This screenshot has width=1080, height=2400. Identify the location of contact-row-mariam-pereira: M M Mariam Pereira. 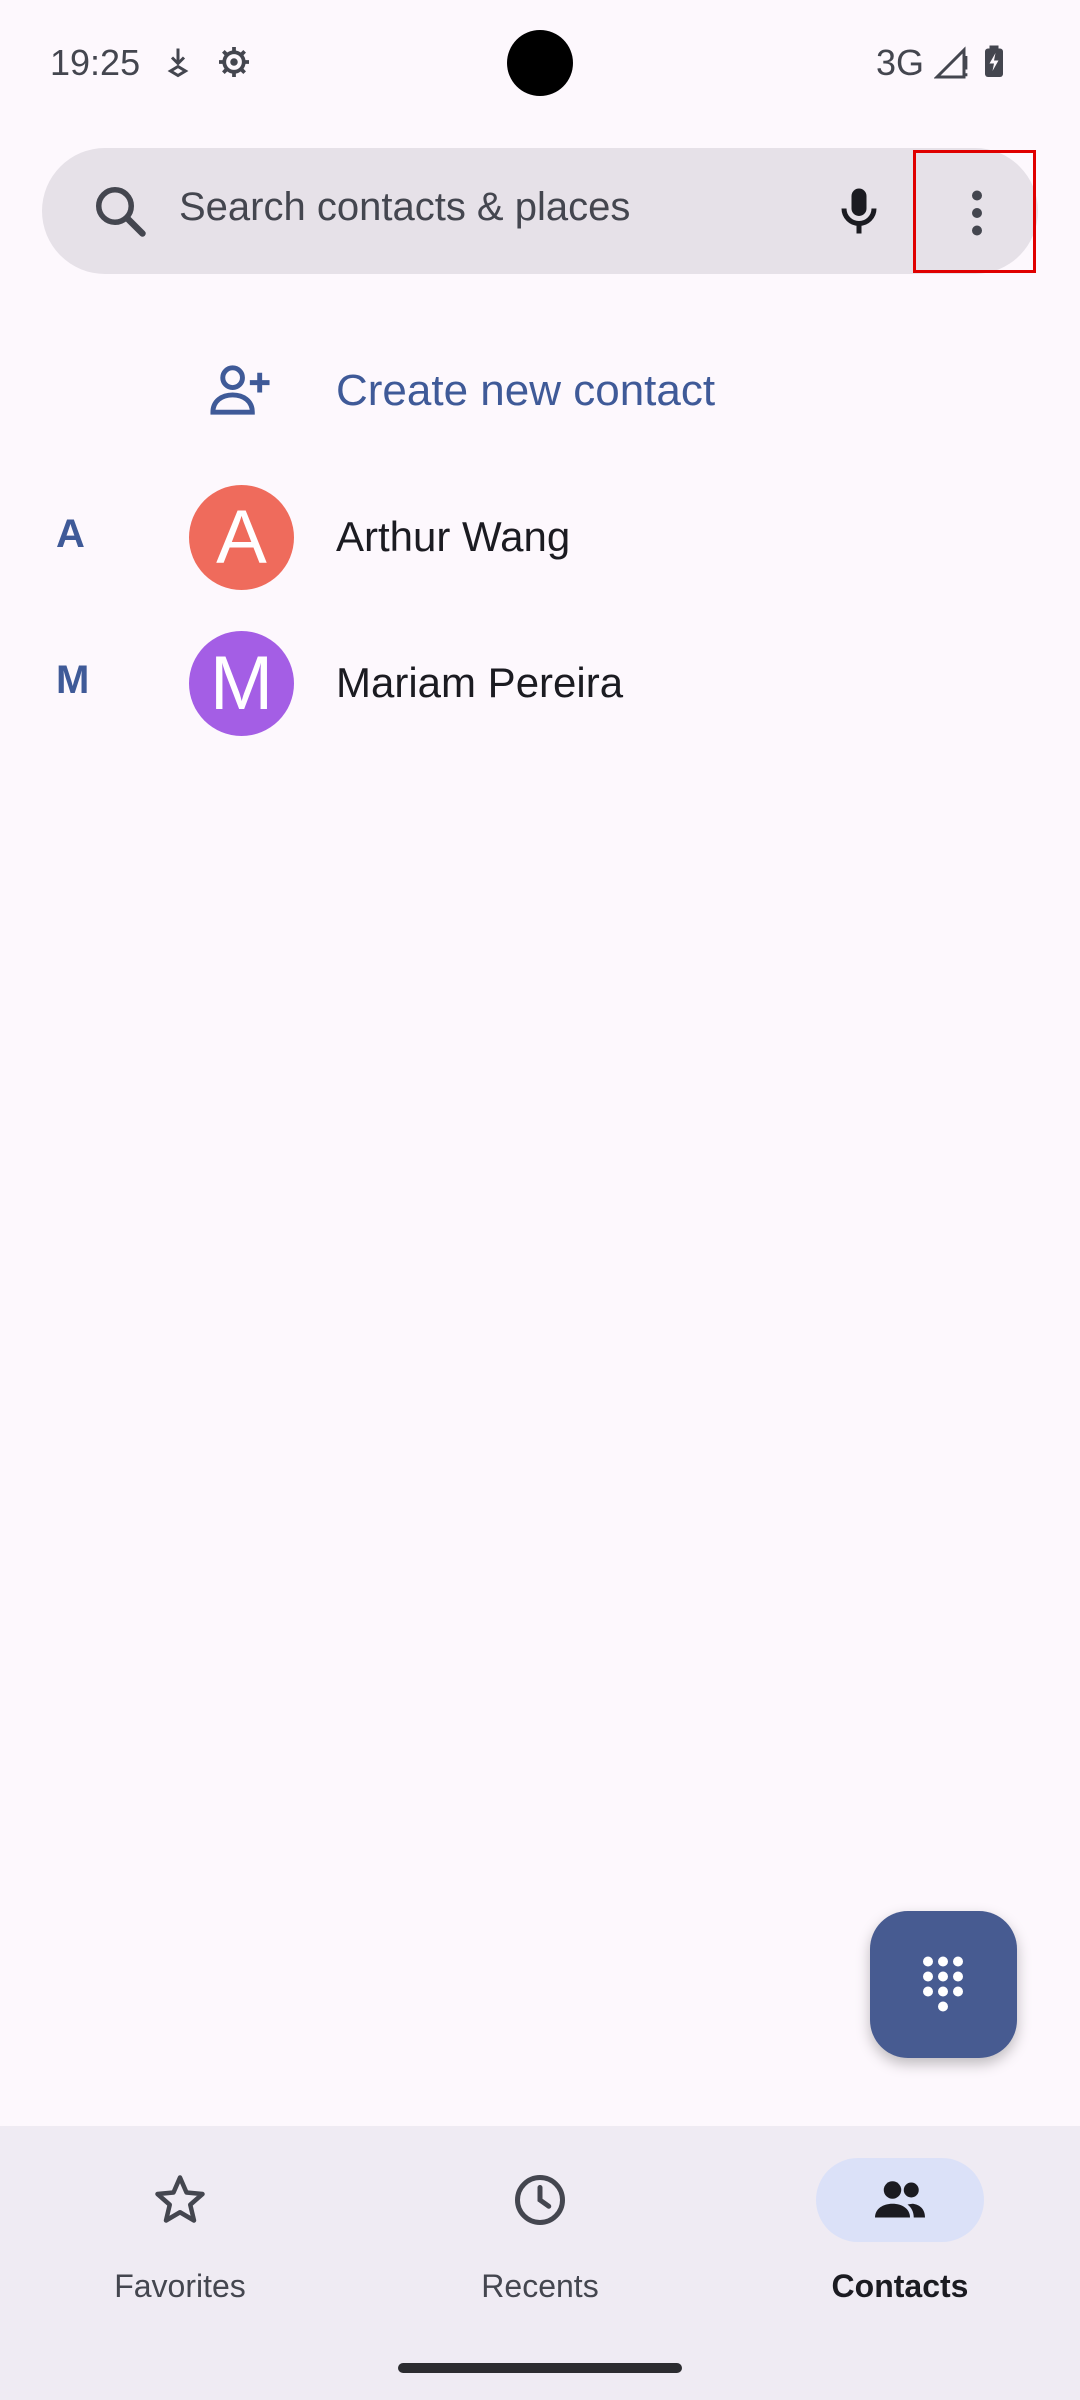
(540, 684).